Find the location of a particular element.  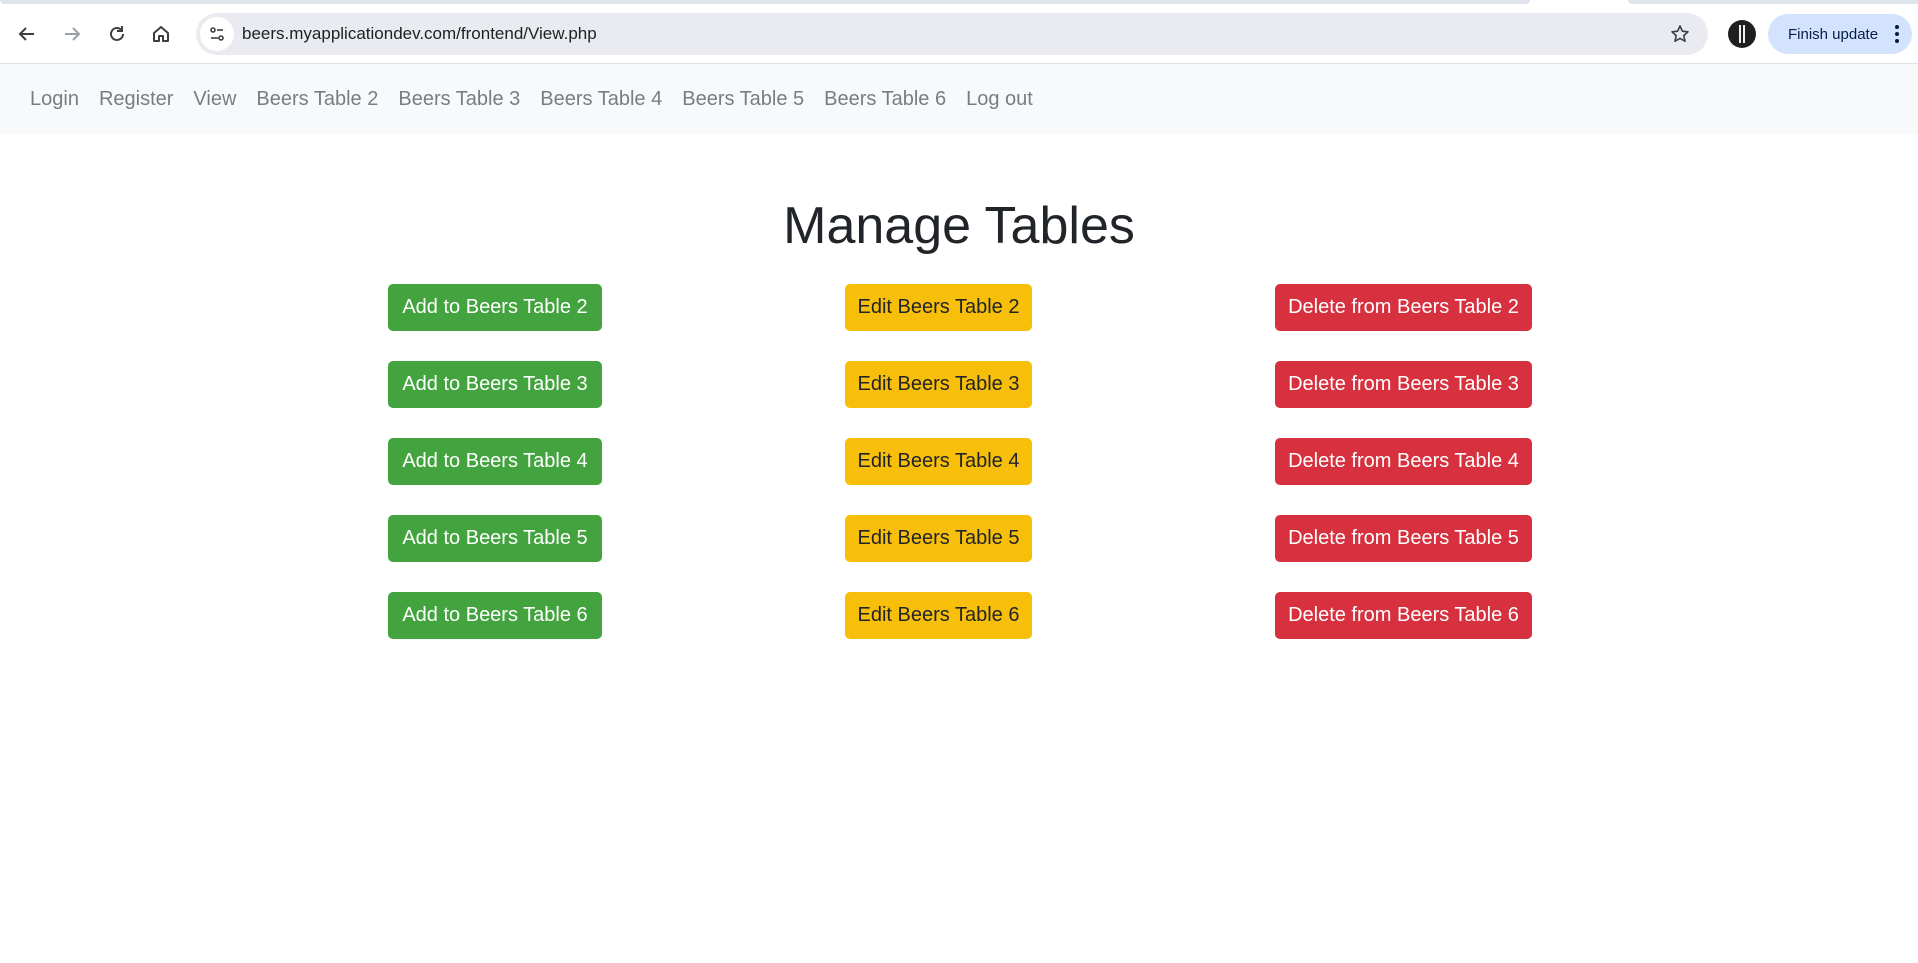

delete-beers-table-4-button: Delete from Beers Table 4 is located at coordinates (1403, 461).